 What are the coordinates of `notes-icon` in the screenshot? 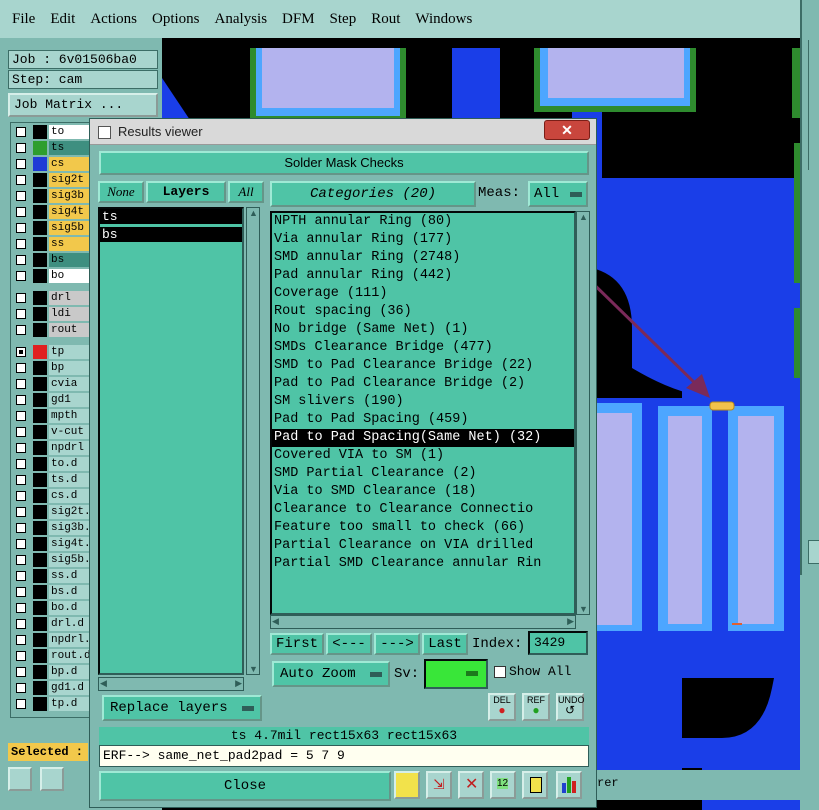 It's located at (535, 785).